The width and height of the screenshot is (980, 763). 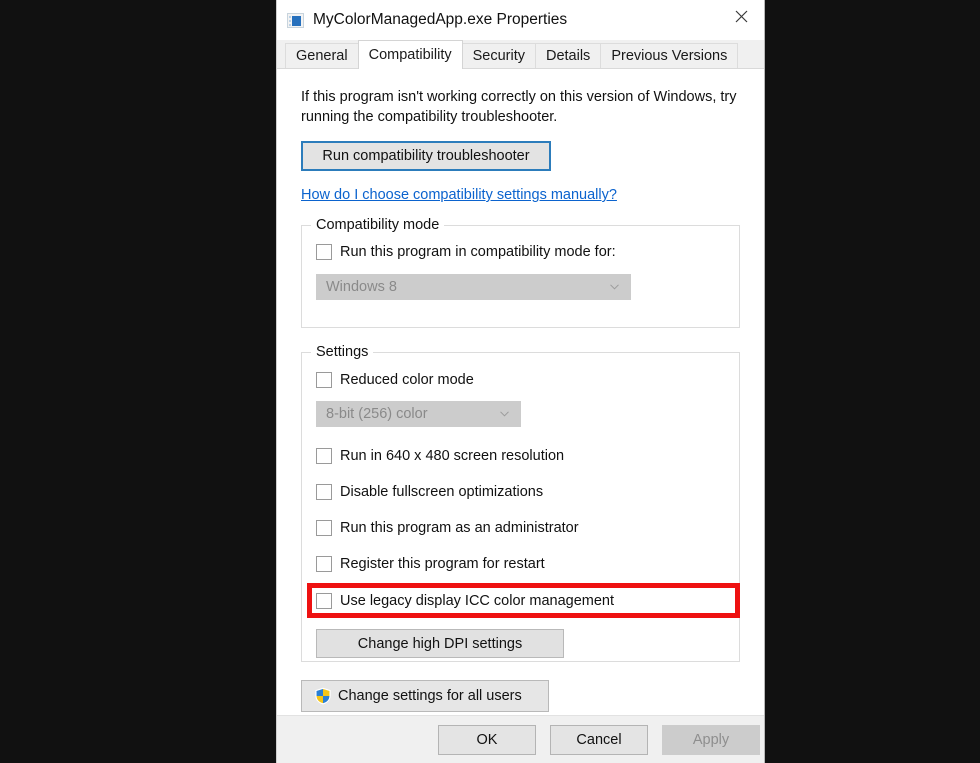 I want to click on run-as-administrator-label: Run this program as an administrator, so click(x=459, y=527).